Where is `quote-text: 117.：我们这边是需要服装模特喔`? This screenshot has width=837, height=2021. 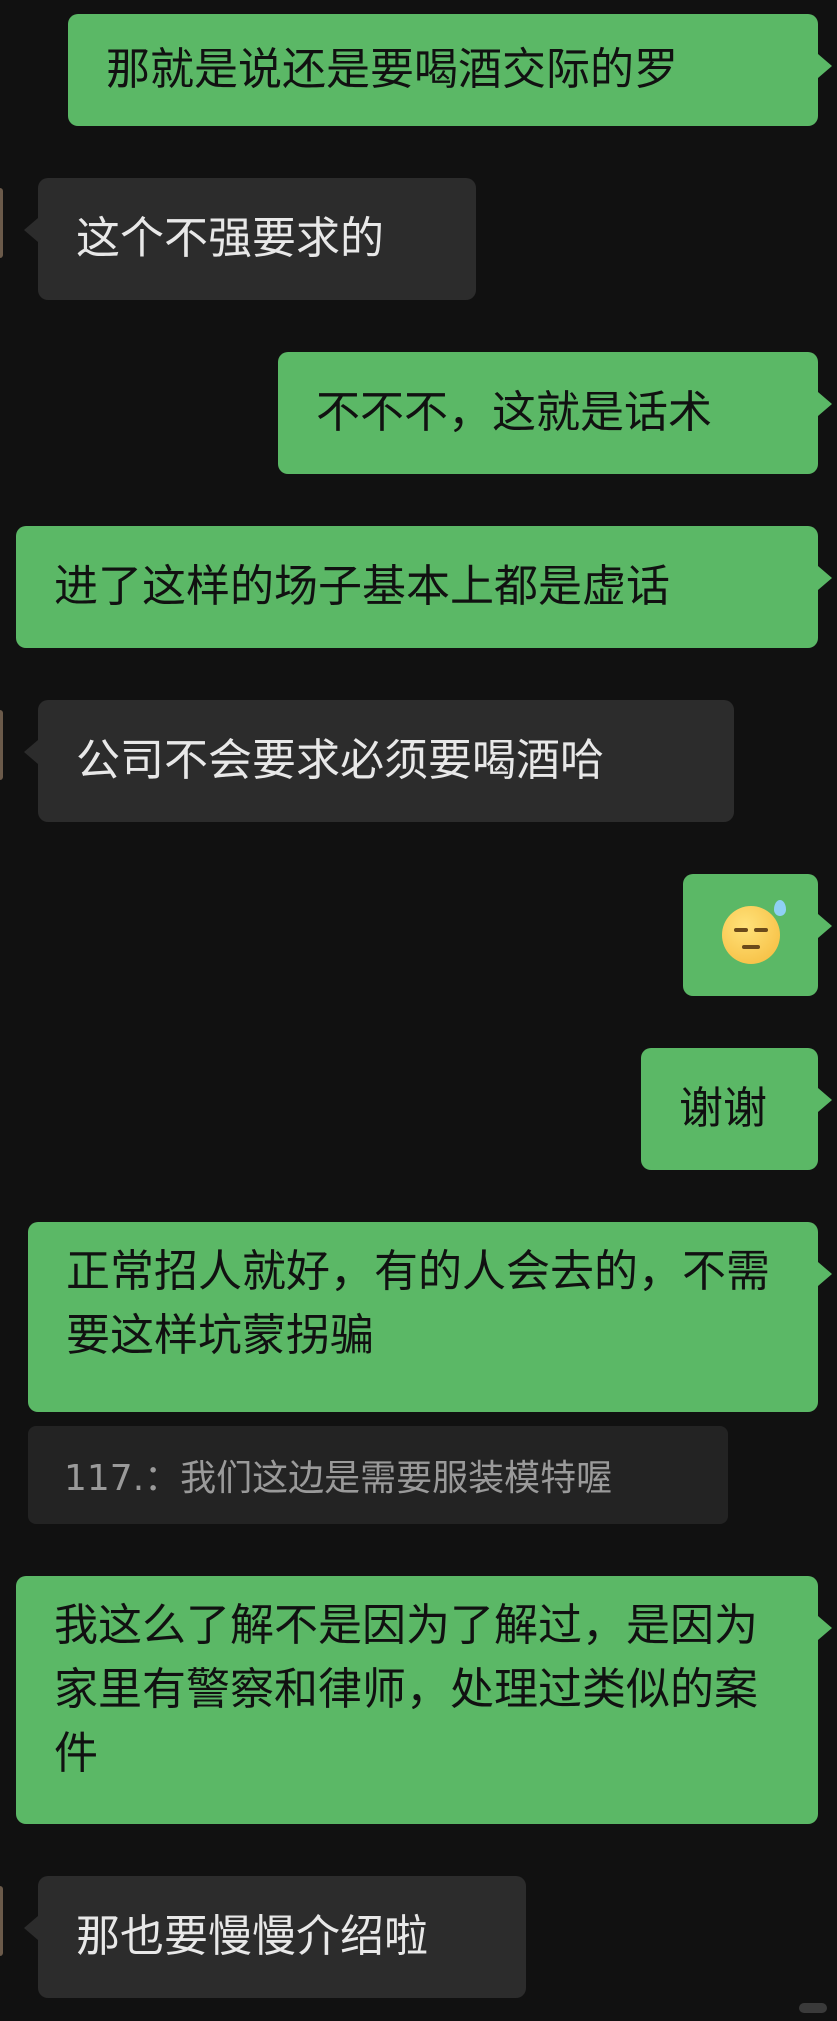
quote-text: 117.：我们这边是需要服装模特喔 is located at coordinates (338, 1478).